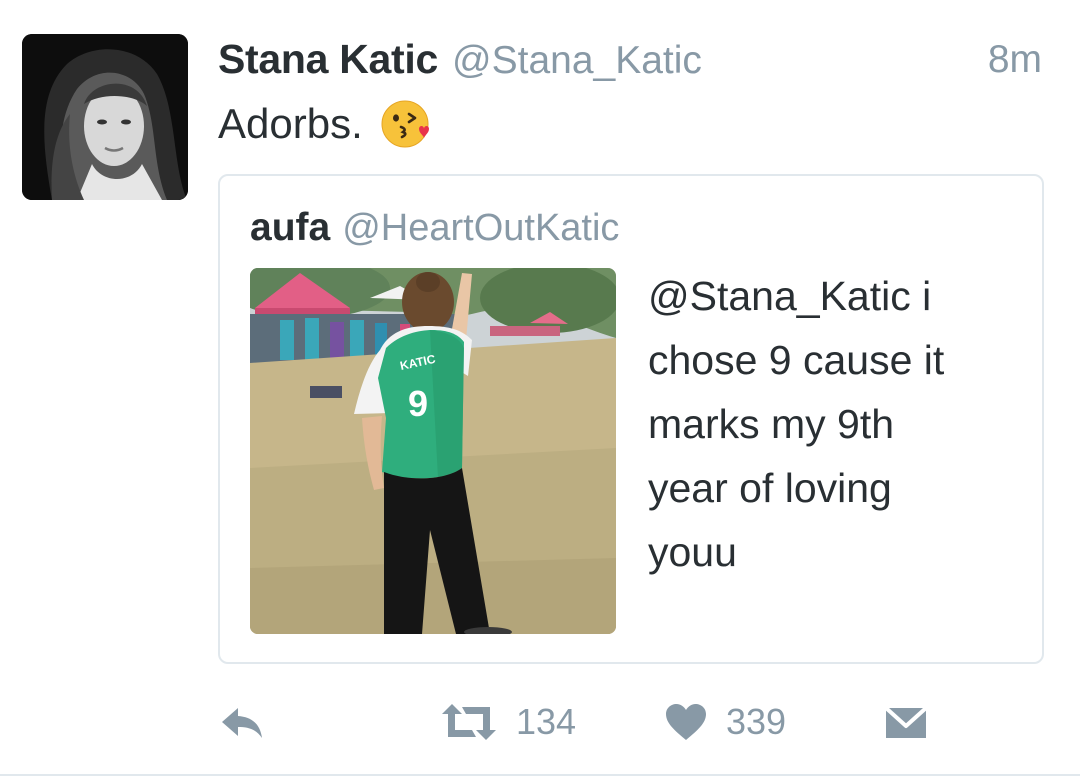 The image size is (1080, 784). What do you see at coordinates (290, 123) in the screenshot?
I see `tweet-text-content: Adorbs.` at bounding box center [290, 123].